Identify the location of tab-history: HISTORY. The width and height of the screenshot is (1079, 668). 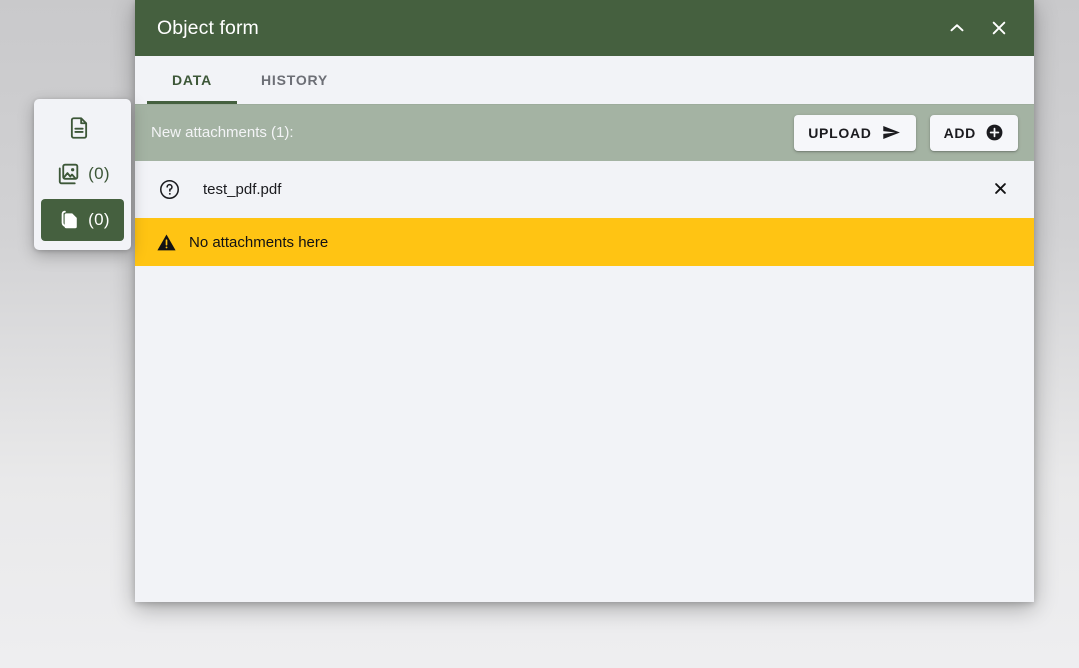
(294, 80).